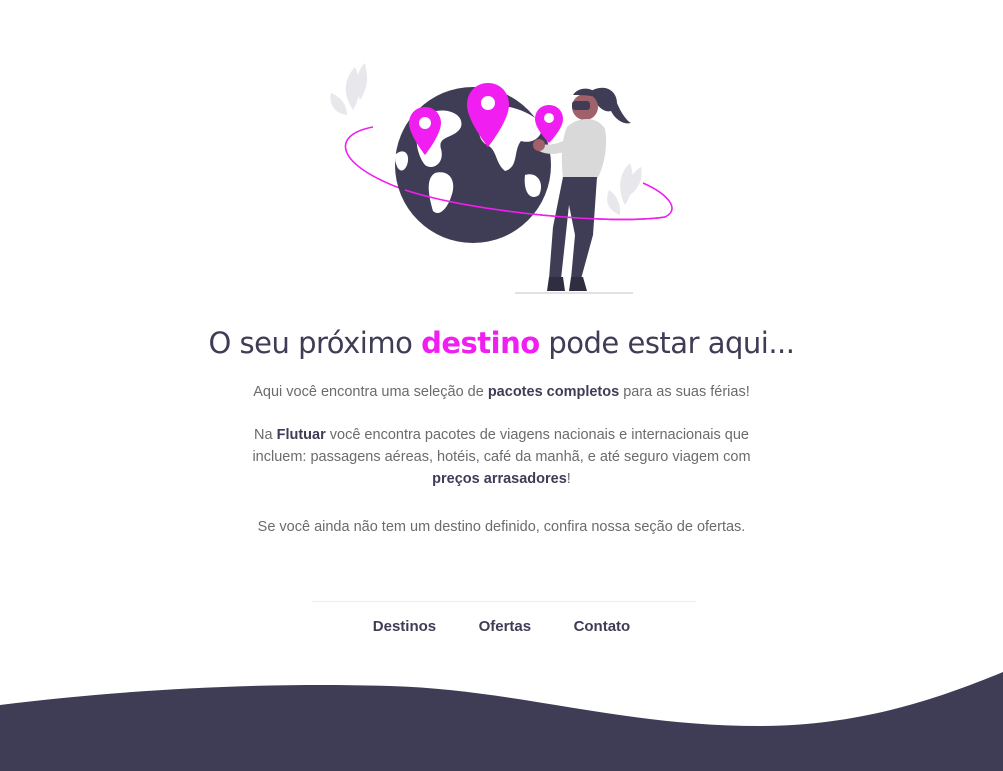 The height and width of the screenshot is (771, 1003). I want to click on brand-name: Flutuar, so click(301, 435).